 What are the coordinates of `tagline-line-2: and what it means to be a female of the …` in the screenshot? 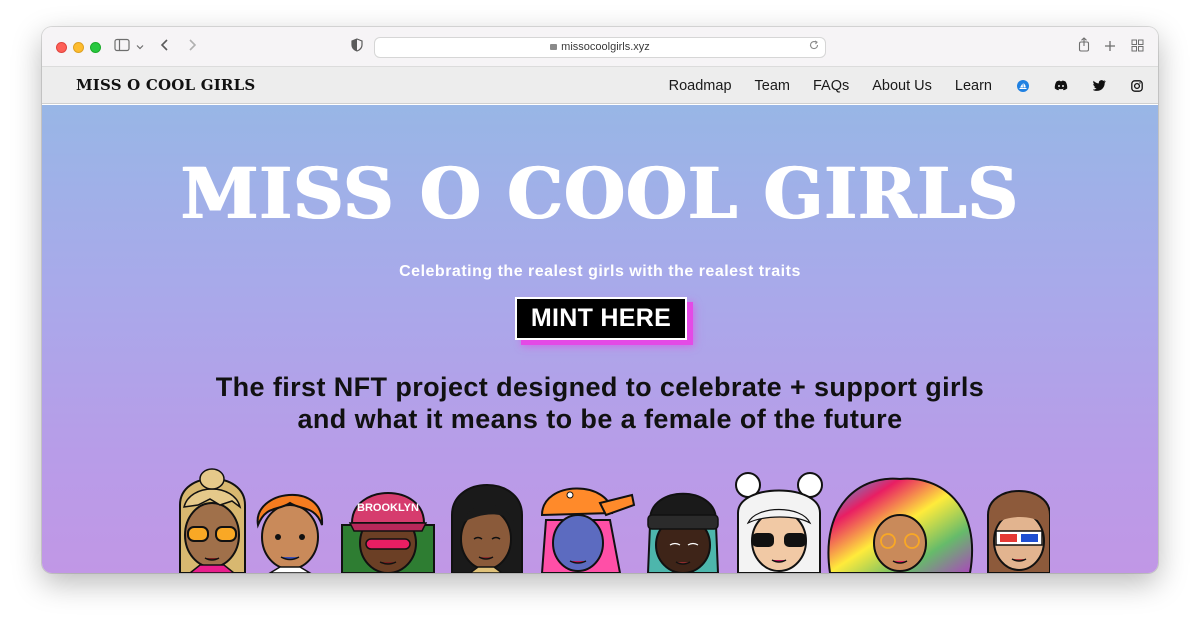 It's located at (600, 419).